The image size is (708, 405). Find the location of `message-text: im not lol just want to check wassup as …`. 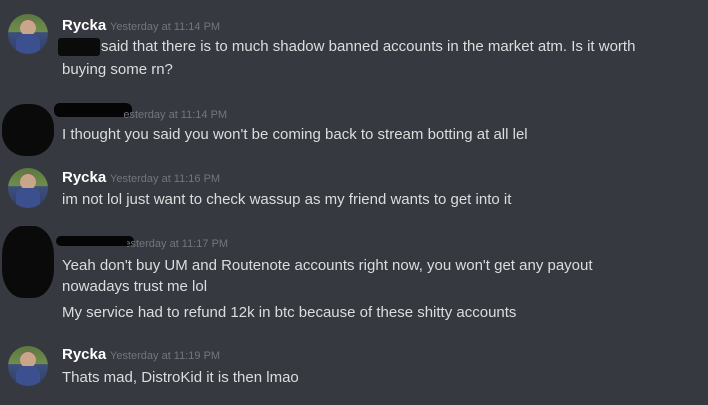

message-text: im not lol just want to check wassup as … is located at coordinates (287, 199).